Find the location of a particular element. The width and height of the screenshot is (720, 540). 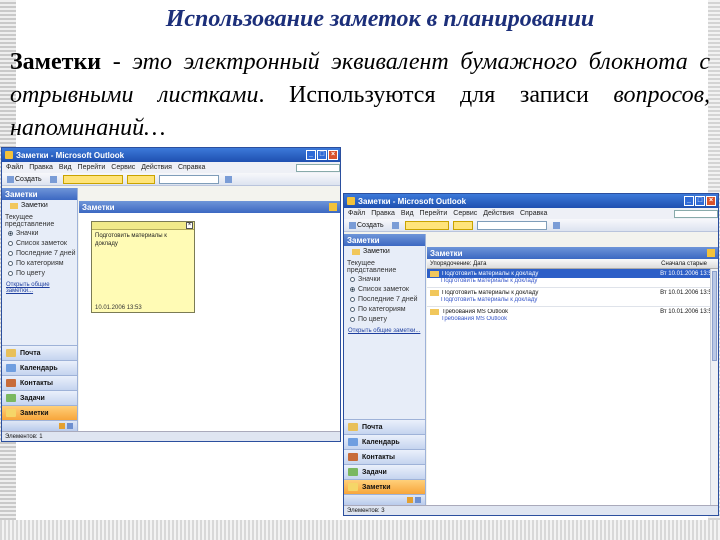

note-row: Требования MS Outlook Вт 10.01.2006 13:55 is located at coordinates (572, 311).